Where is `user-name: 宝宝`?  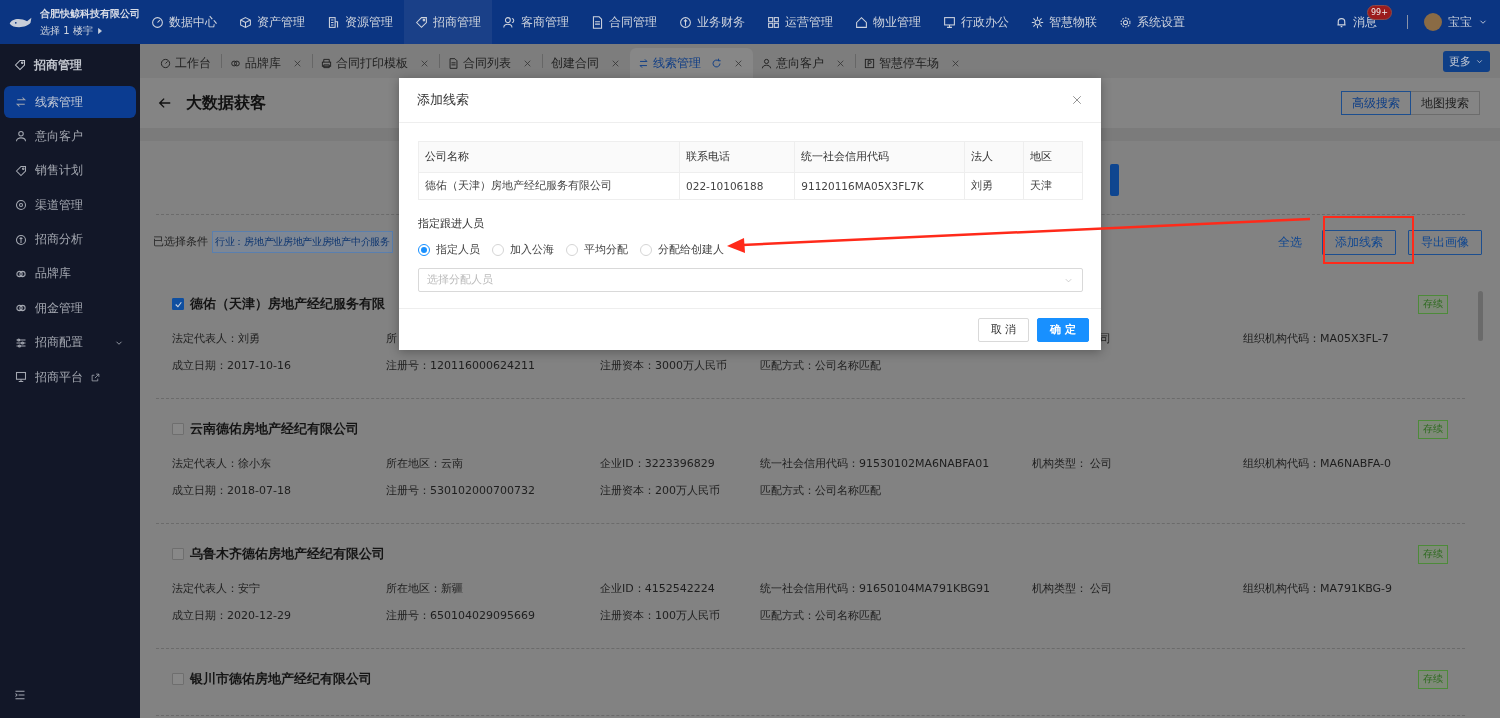
user-name: 宝宝 is located at coordinates (1460, 22).